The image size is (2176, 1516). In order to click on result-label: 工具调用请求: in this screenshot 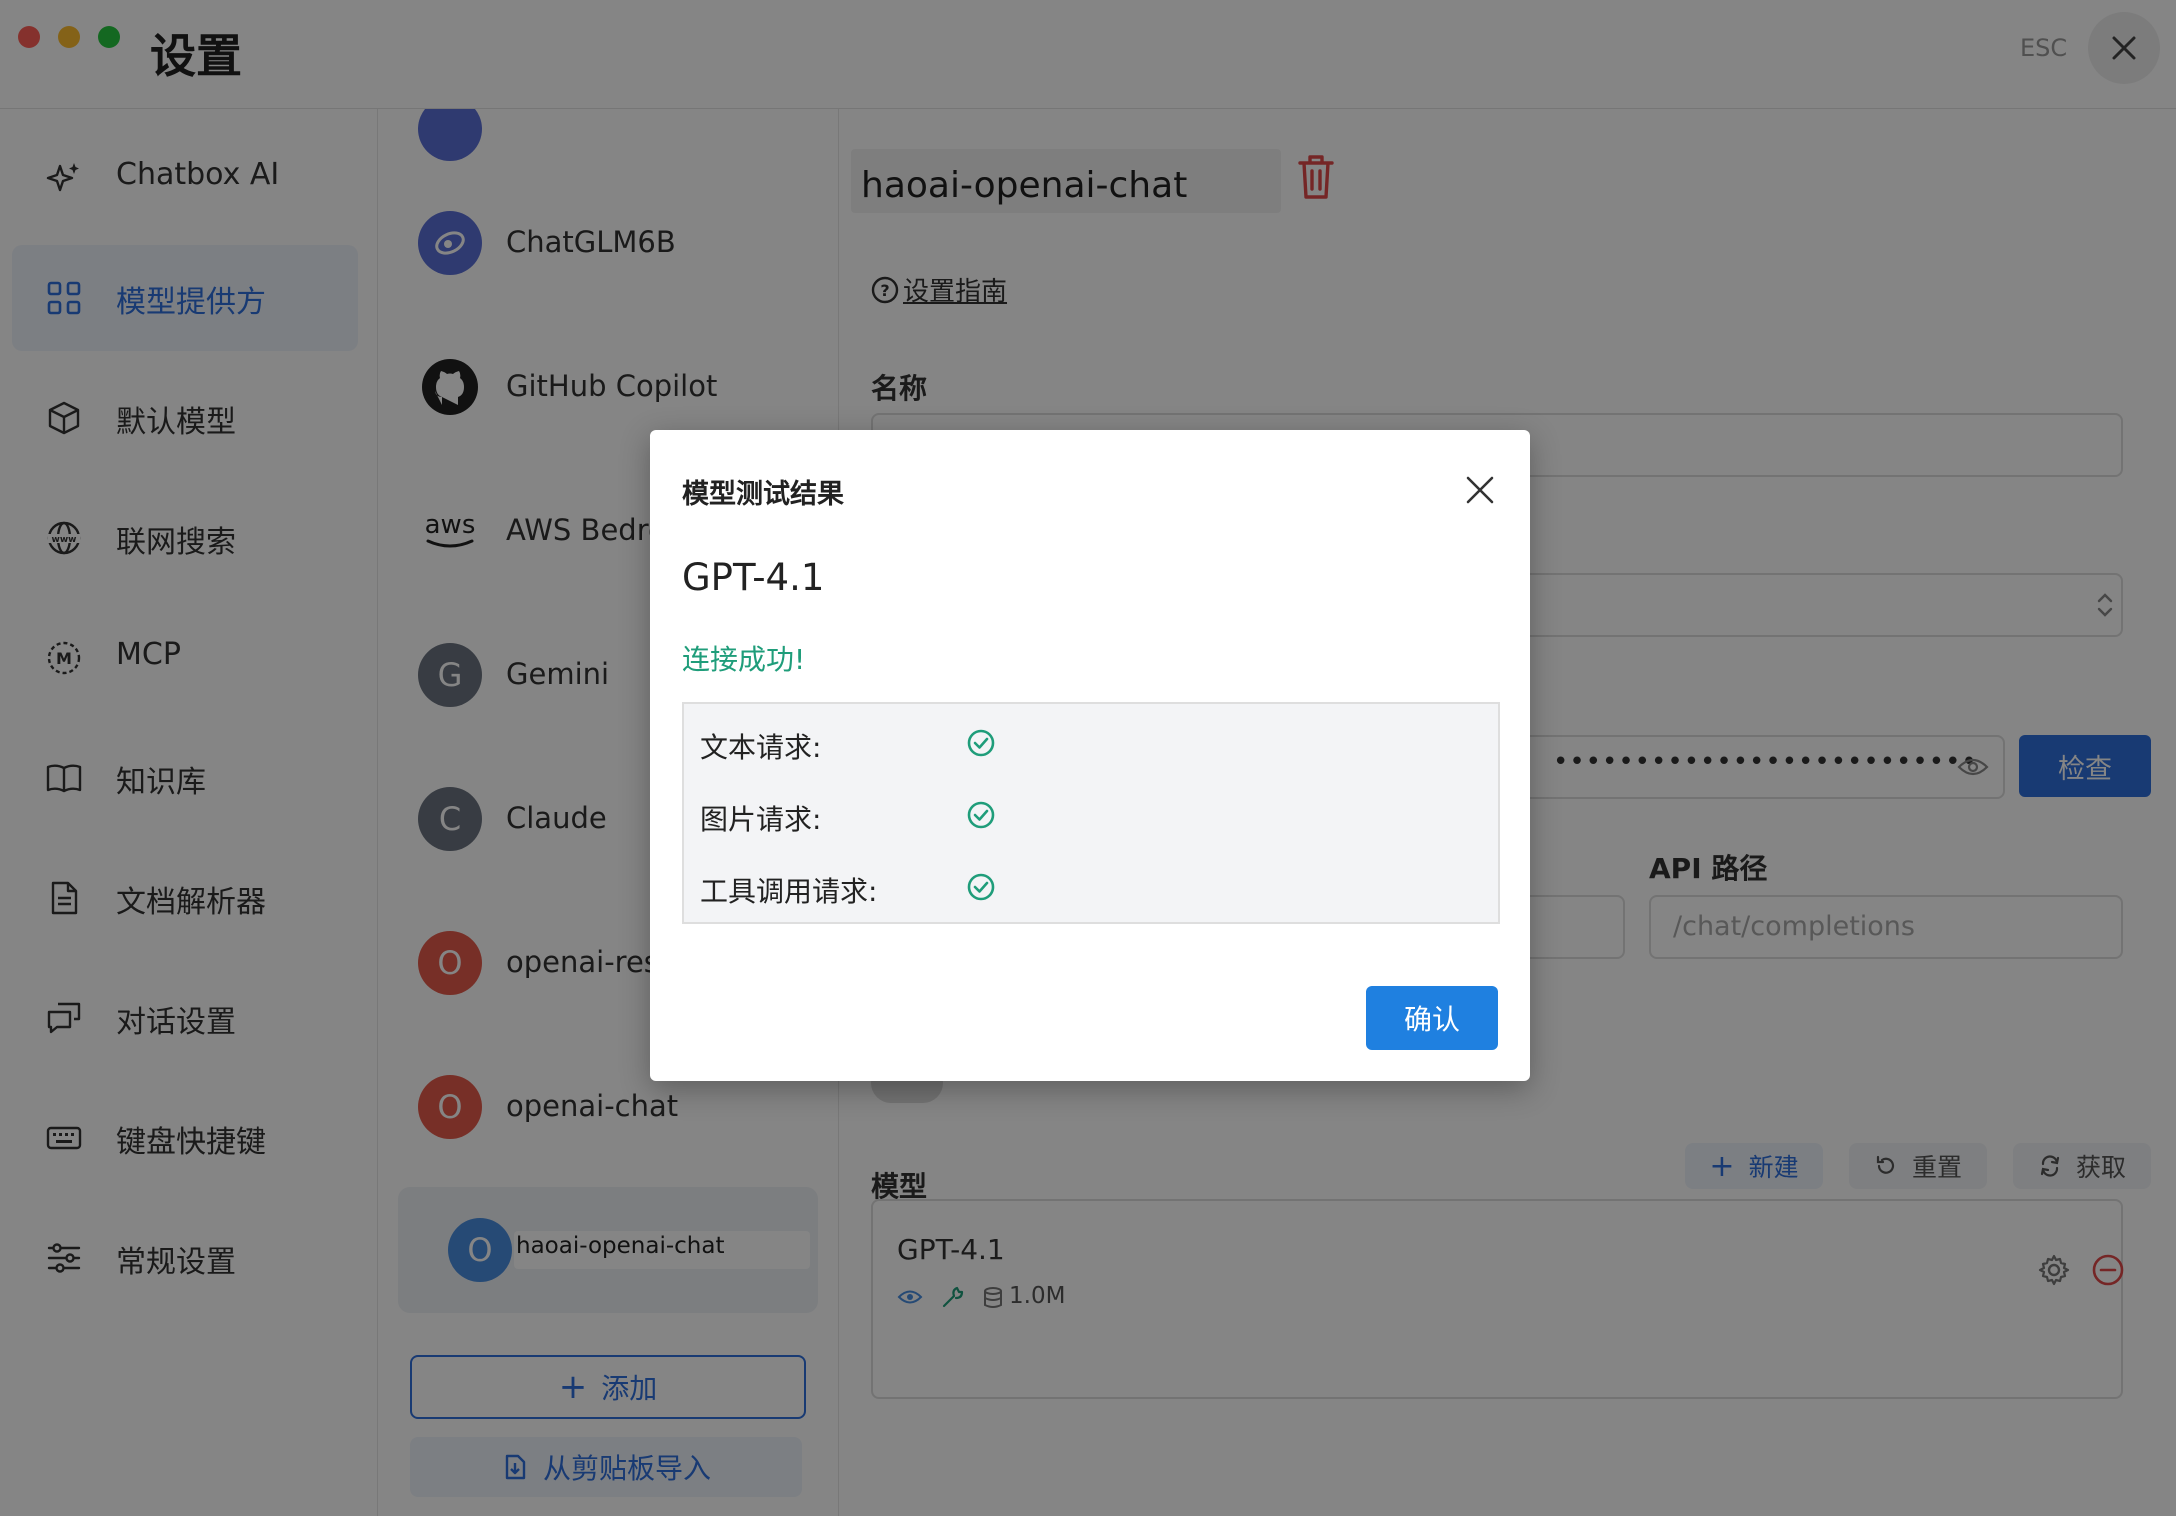, I will do `click(789, 891)`.